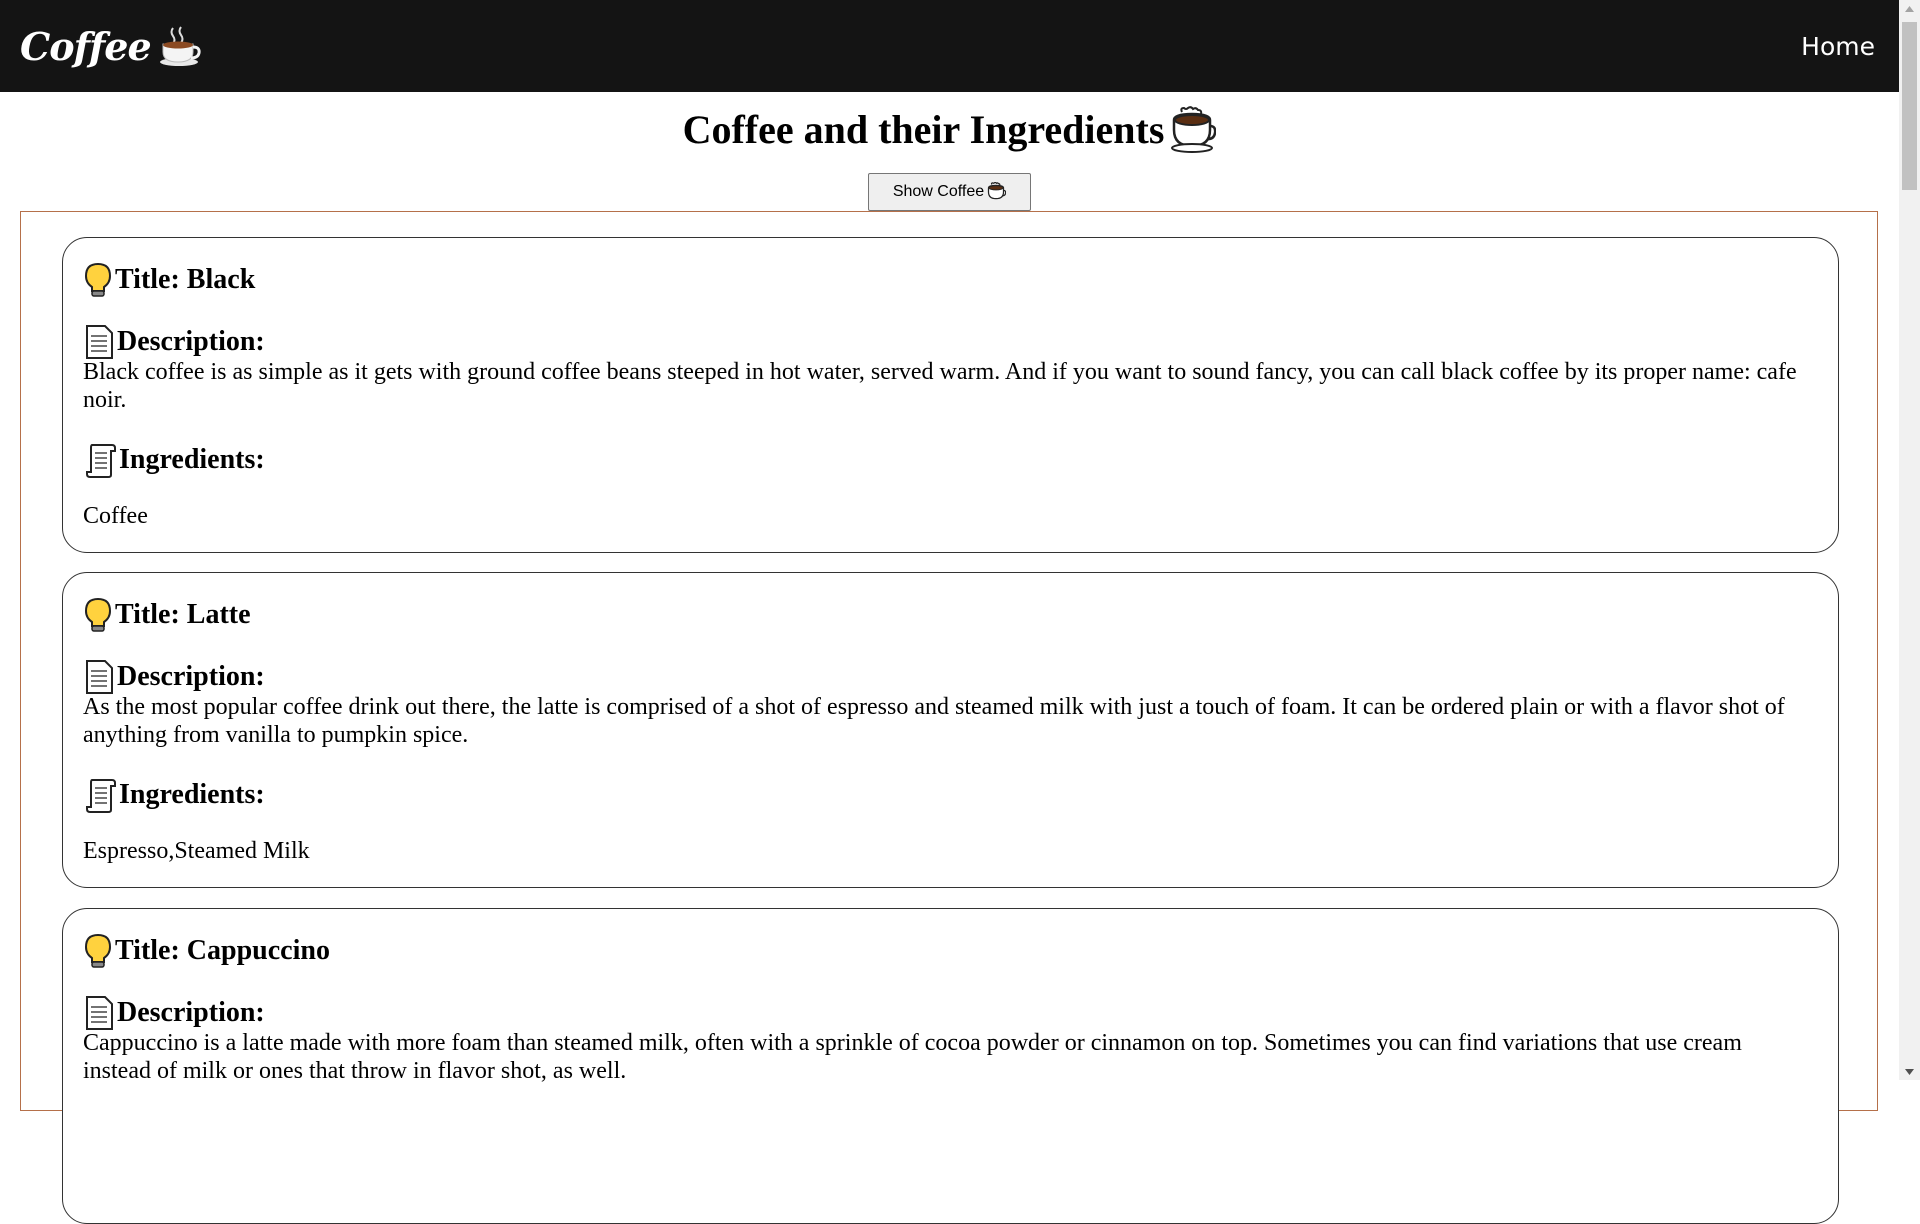  What do you see at coordinates (923, 129) in the screenshot?
I see `page-title-text: Coffee and their Ingredients` at bounding box center [923, 129].